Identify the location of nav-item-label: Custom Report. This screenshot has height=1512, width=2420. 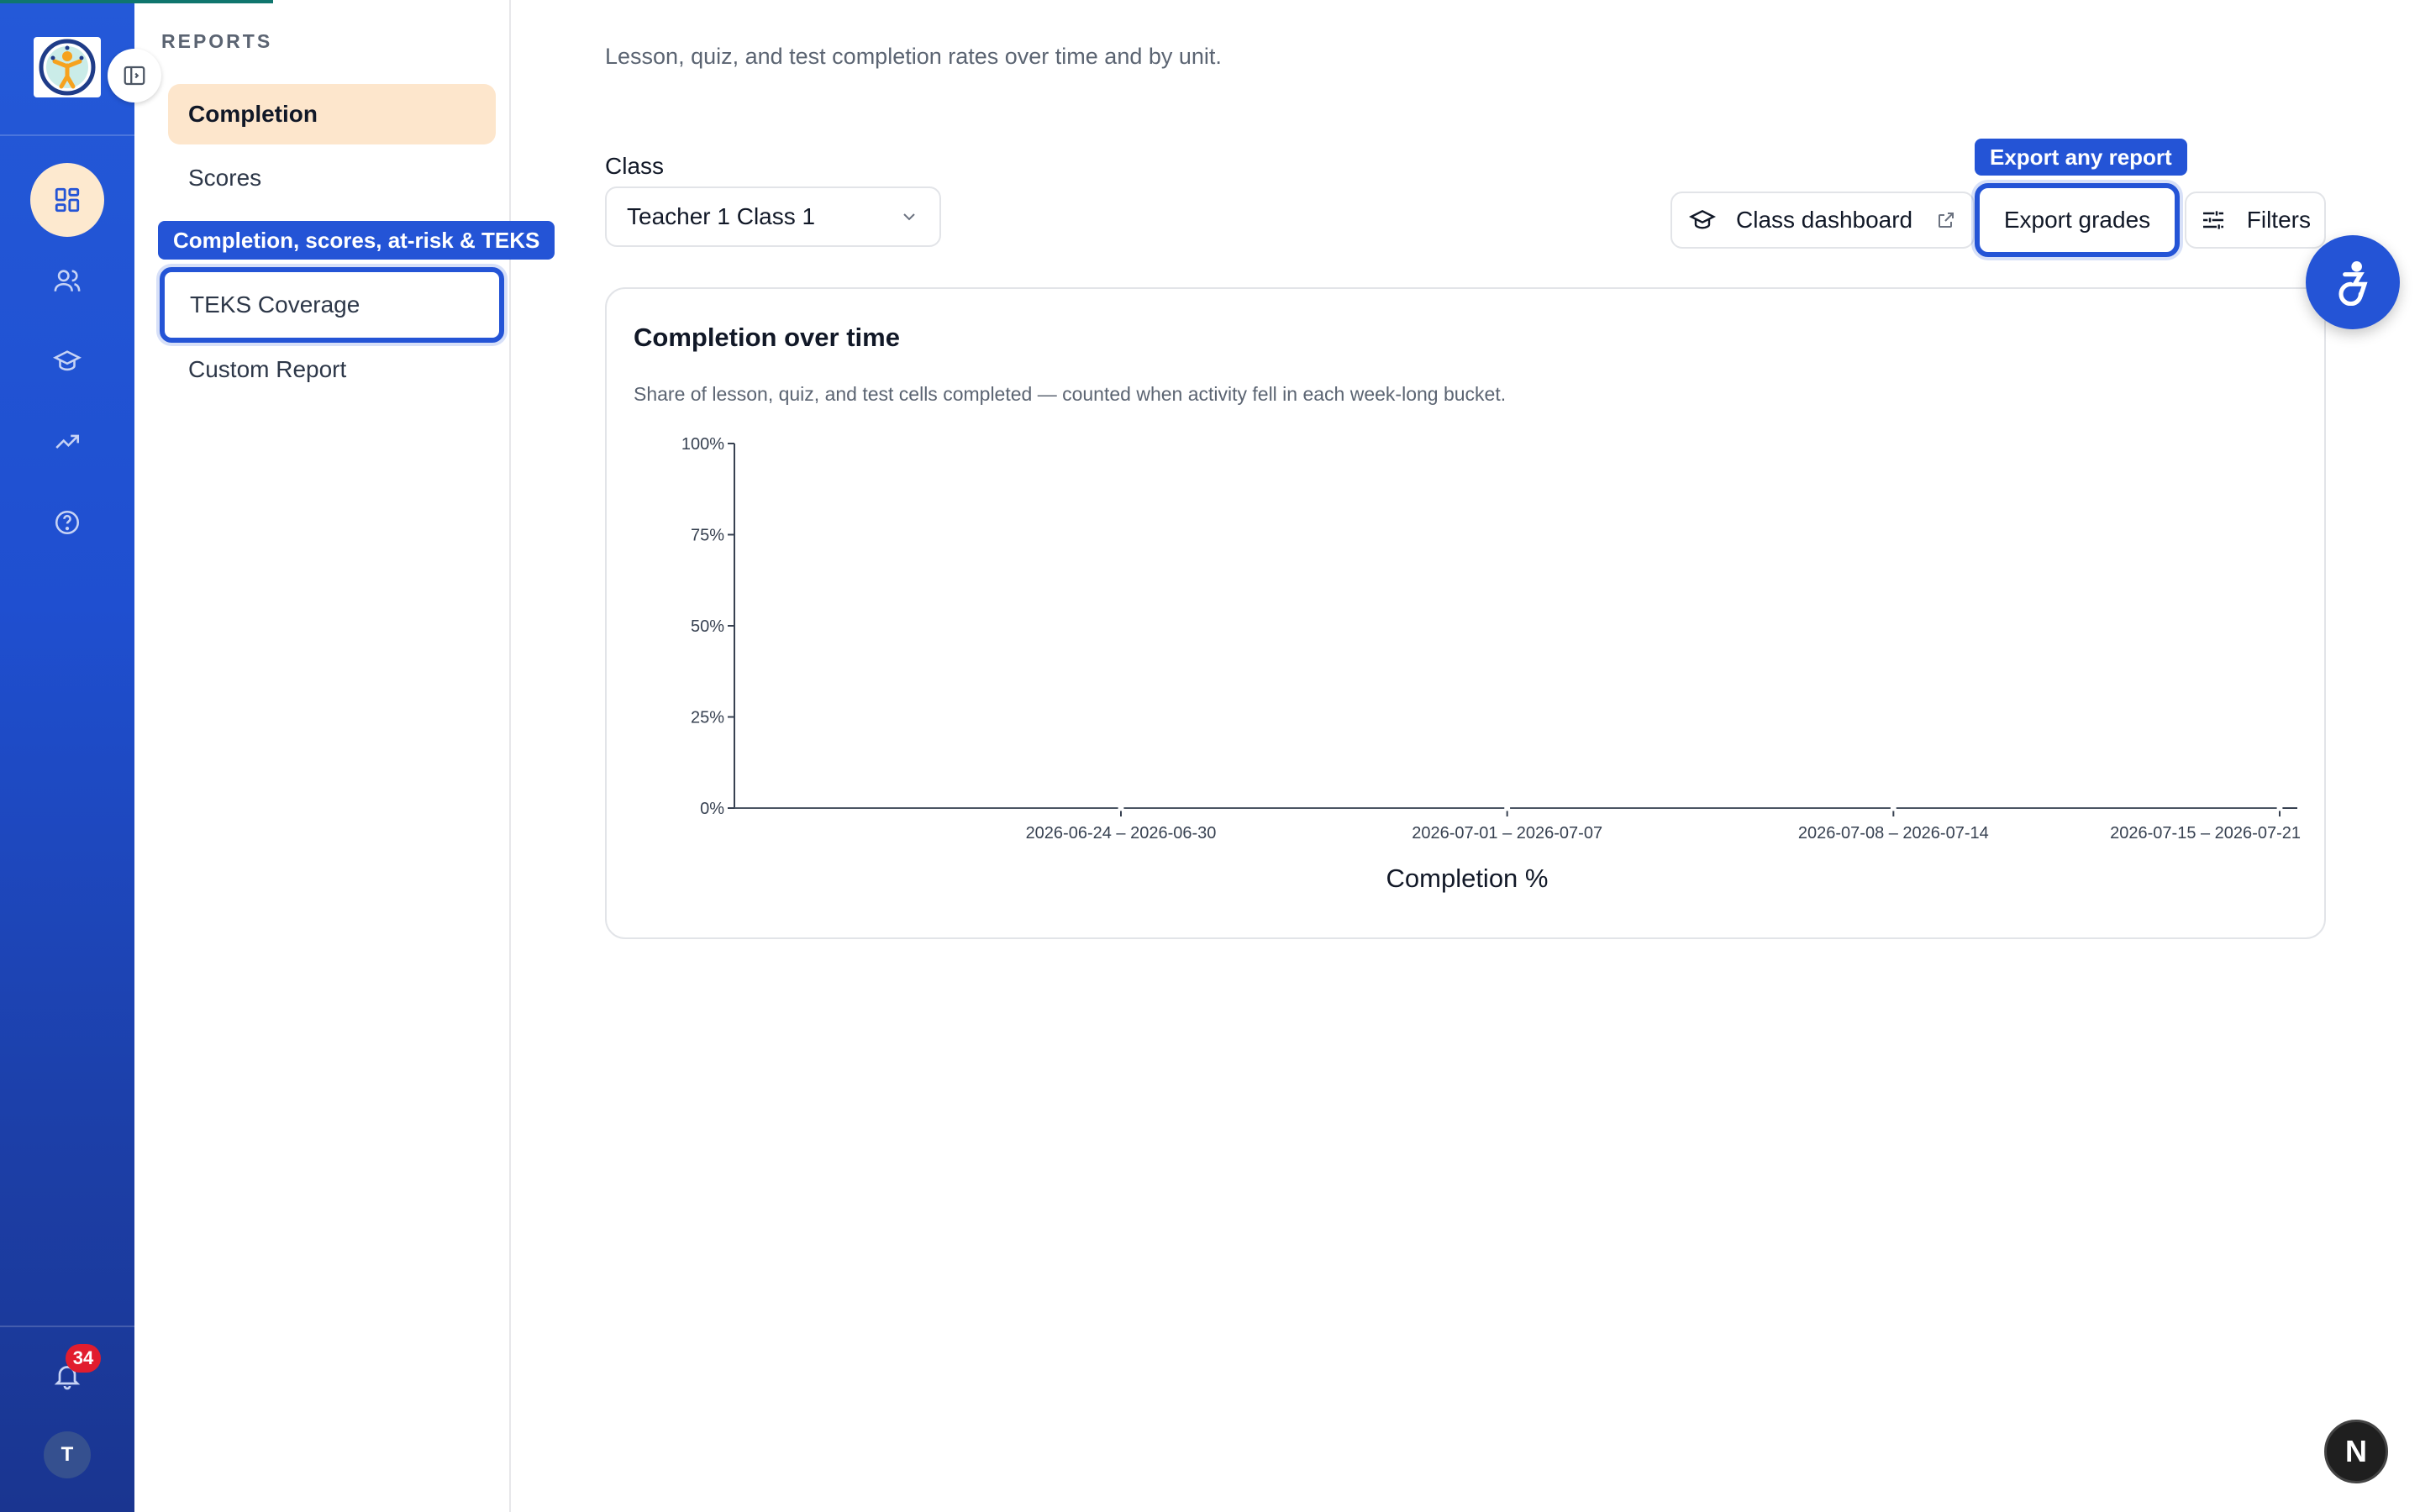
(268, 369).